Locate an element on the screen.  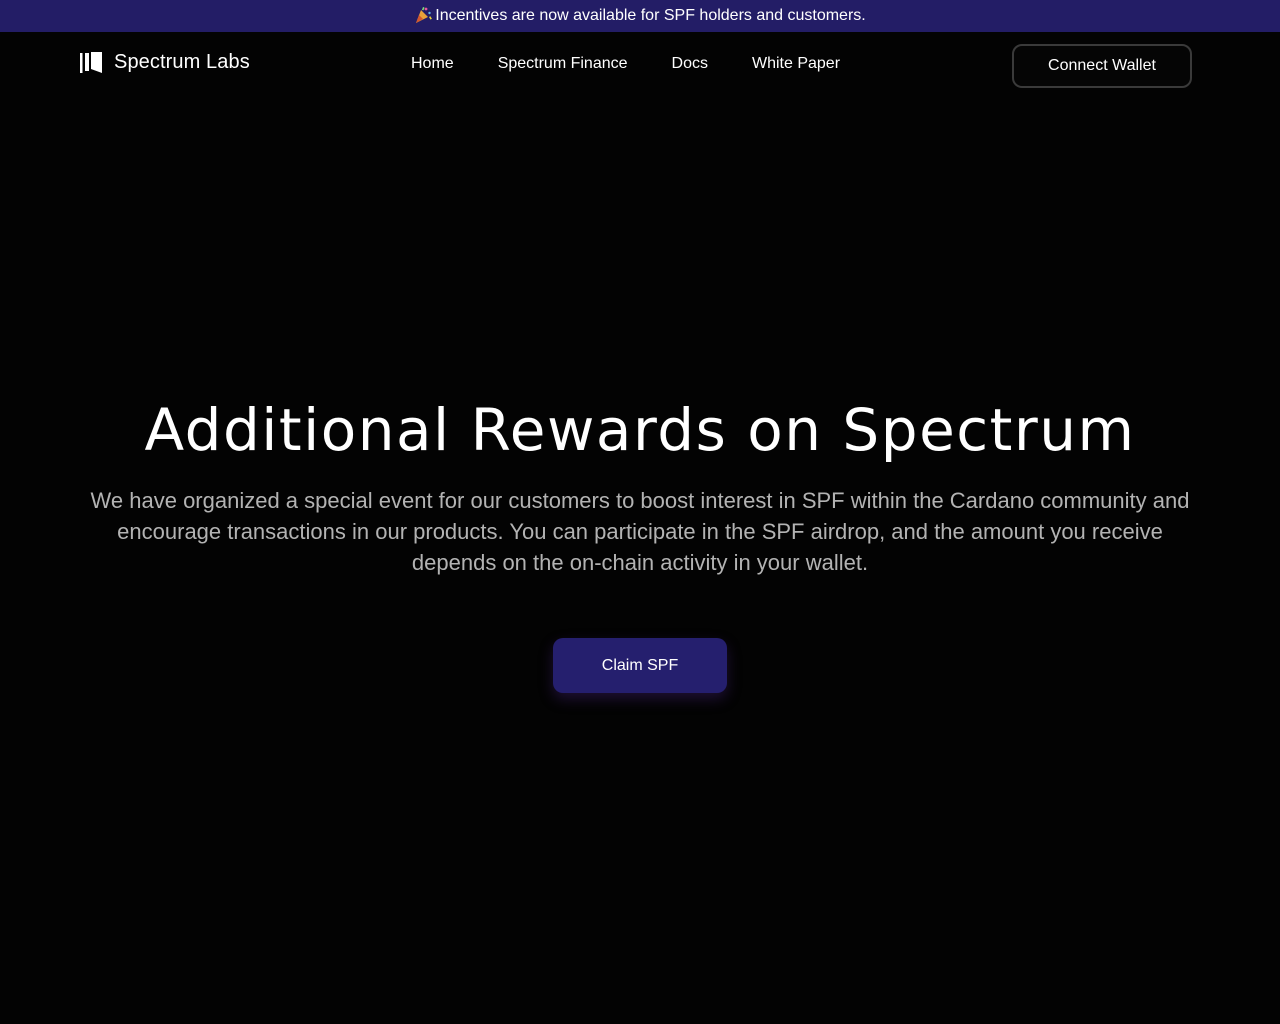
nav-white-paper: White Paper is located at coordinates (796, 64).